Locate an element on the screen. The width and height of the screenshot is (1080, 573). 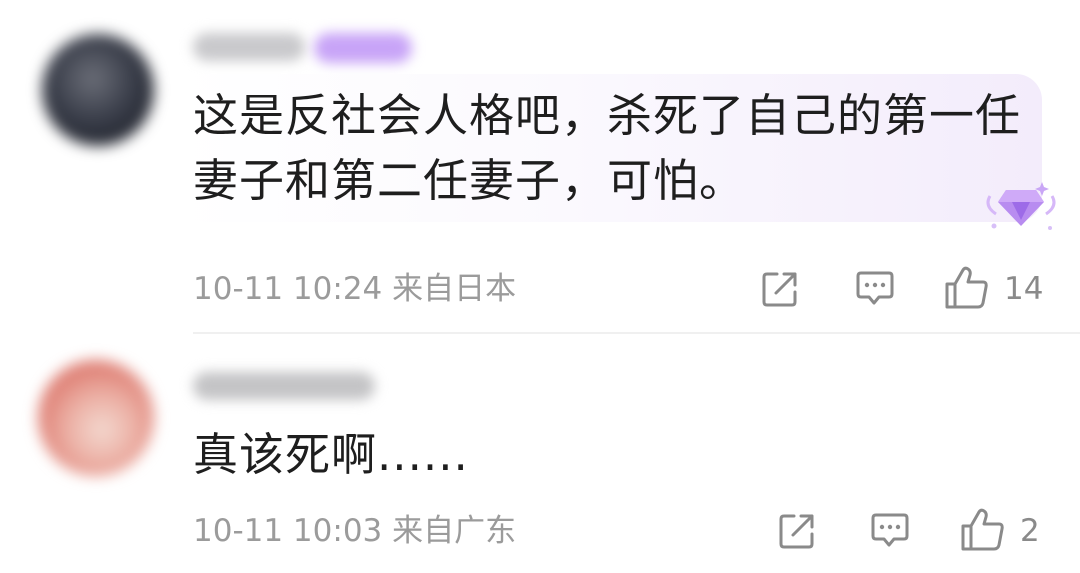
diamond-badge-icon is located at coordinates (1021, 206).